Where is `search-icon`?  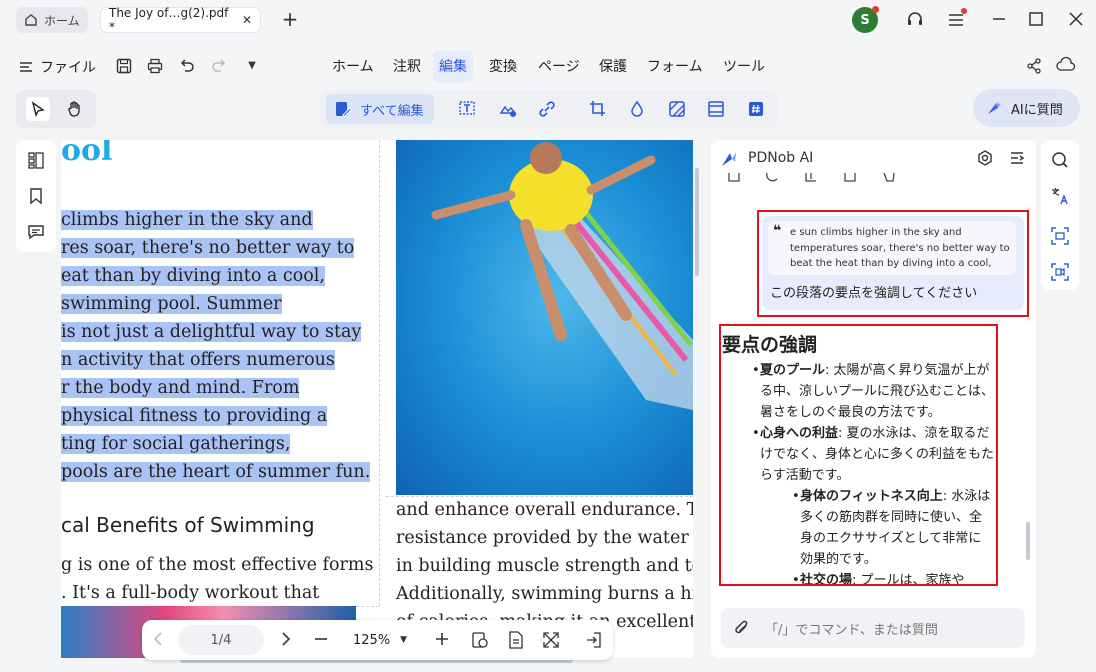
search-icon is located at coordinates (1060, 160).